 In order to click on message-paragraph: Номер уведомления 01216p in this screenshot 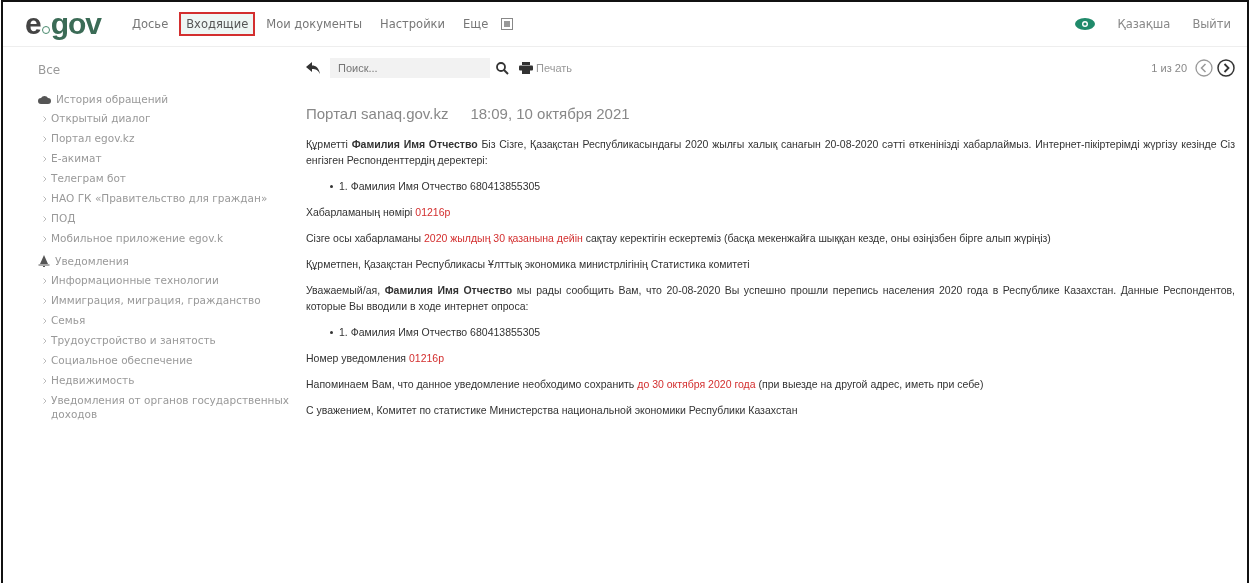, I will do `click(376, 358)`.